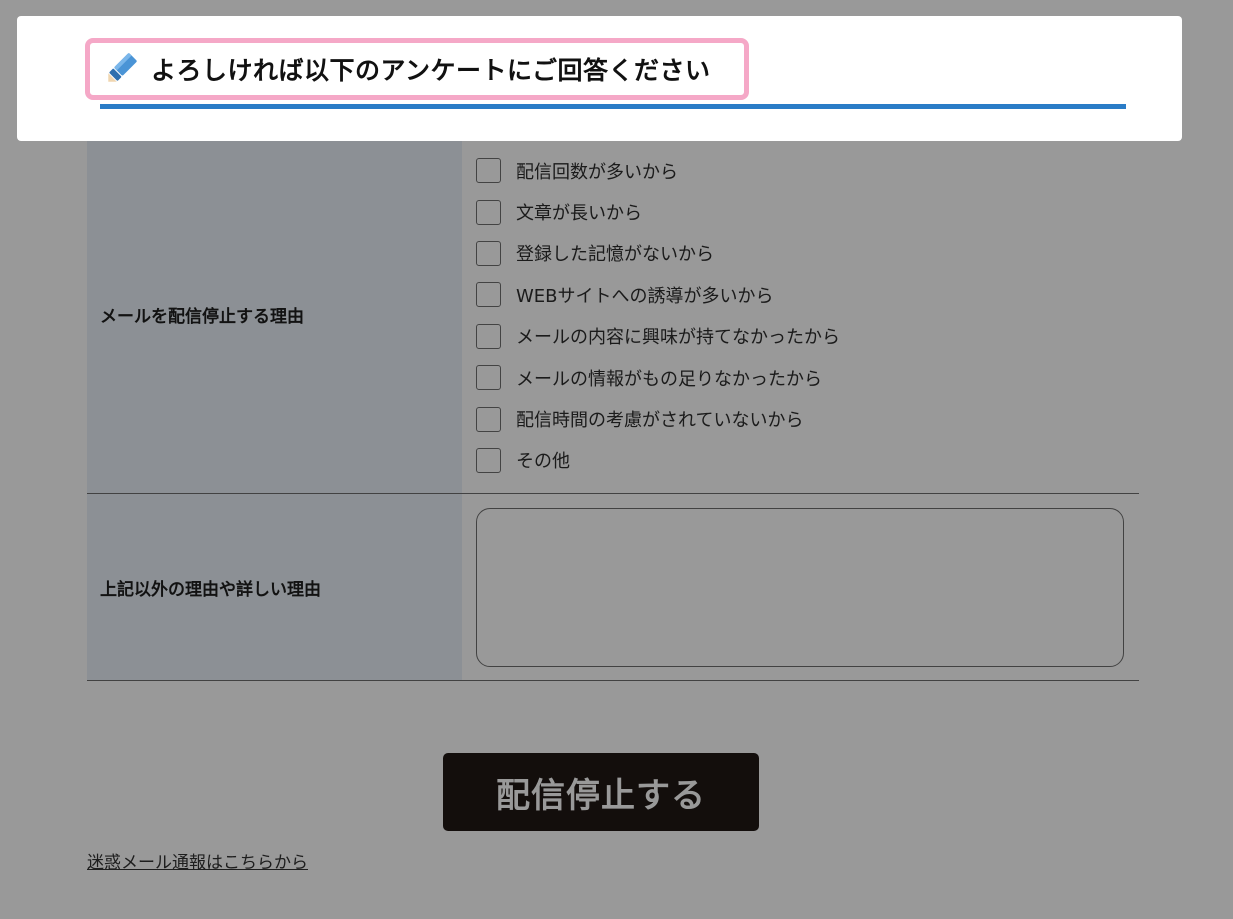 Image resolution: width=1233 pixels, height=919 pixels. I want to click on survey-prompt-popup: よろしければ以下のアンケートにご回答ください, so click(599, 78).